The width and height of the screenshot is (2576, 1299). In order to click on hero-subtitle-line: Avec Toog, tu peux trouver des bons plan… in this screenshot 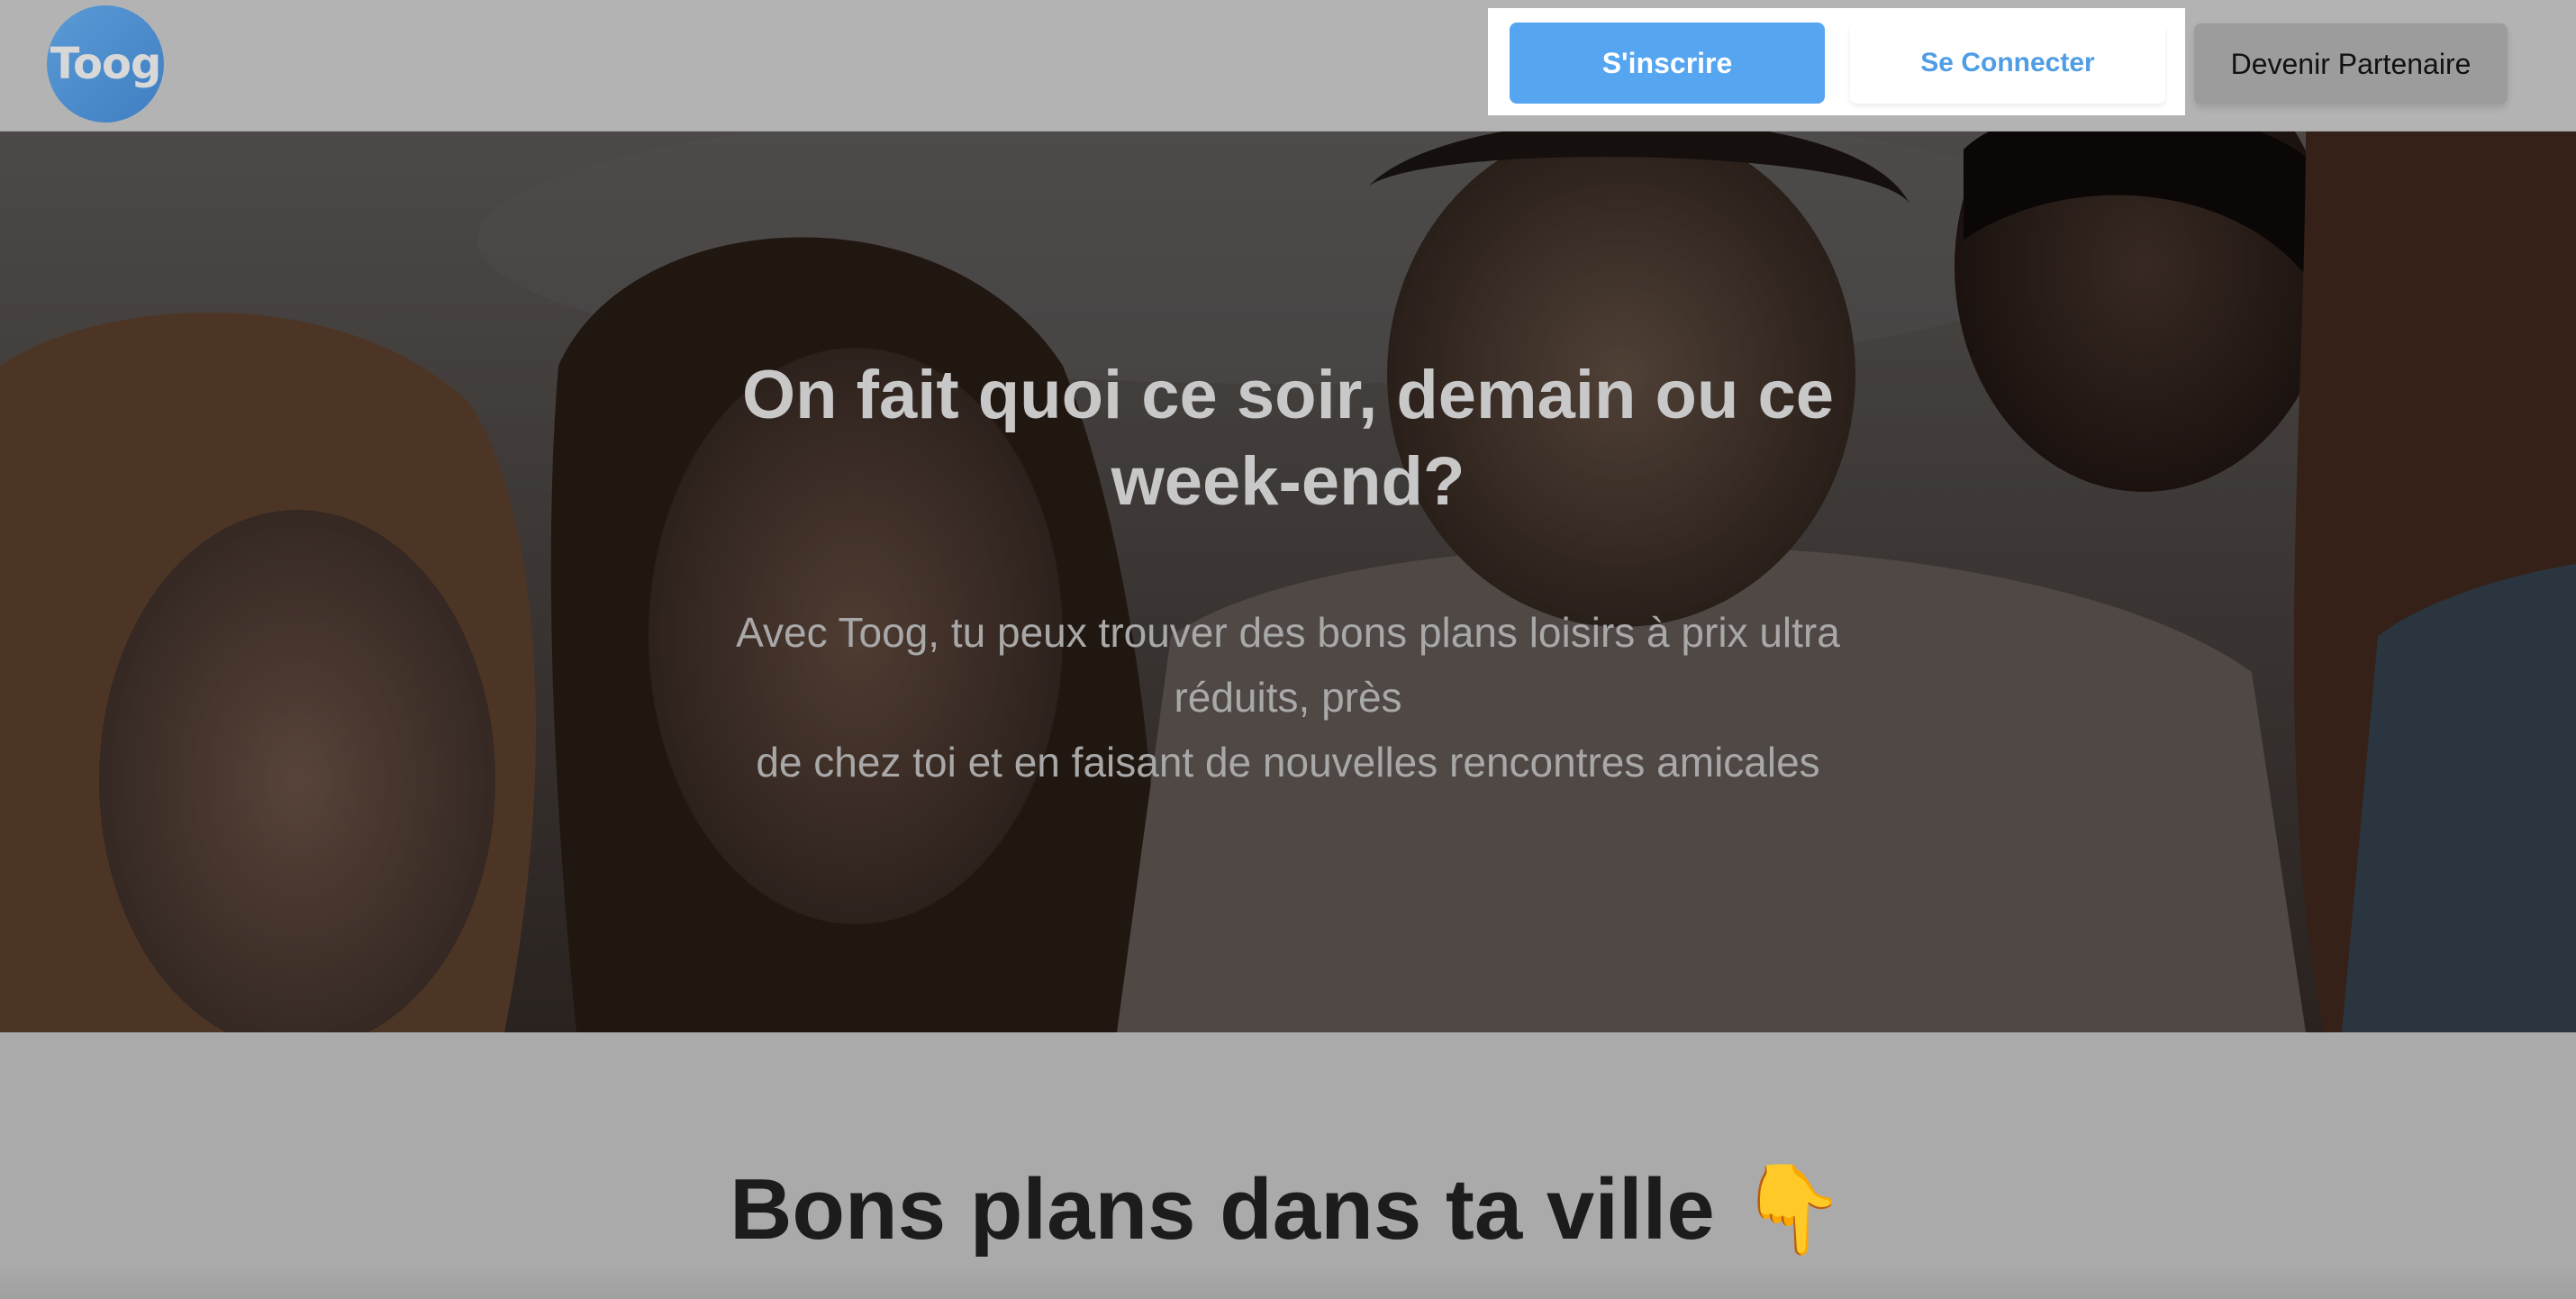, I will do `click(1288, 632)`.